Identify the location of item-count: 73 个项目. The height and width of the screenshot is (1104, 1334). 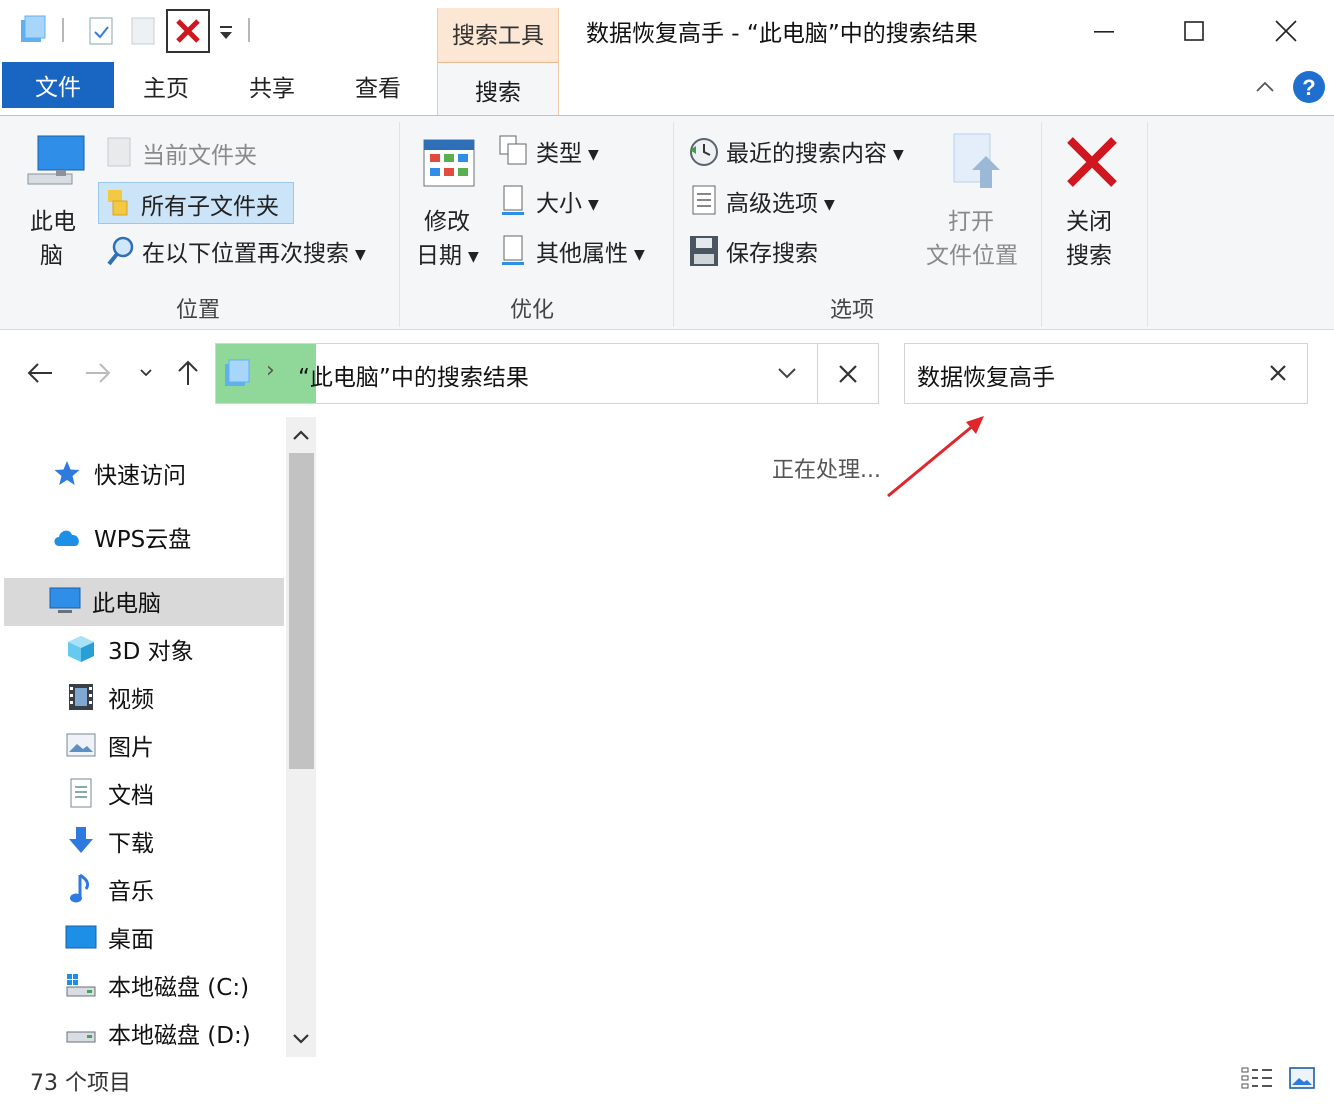
(80, 1083).